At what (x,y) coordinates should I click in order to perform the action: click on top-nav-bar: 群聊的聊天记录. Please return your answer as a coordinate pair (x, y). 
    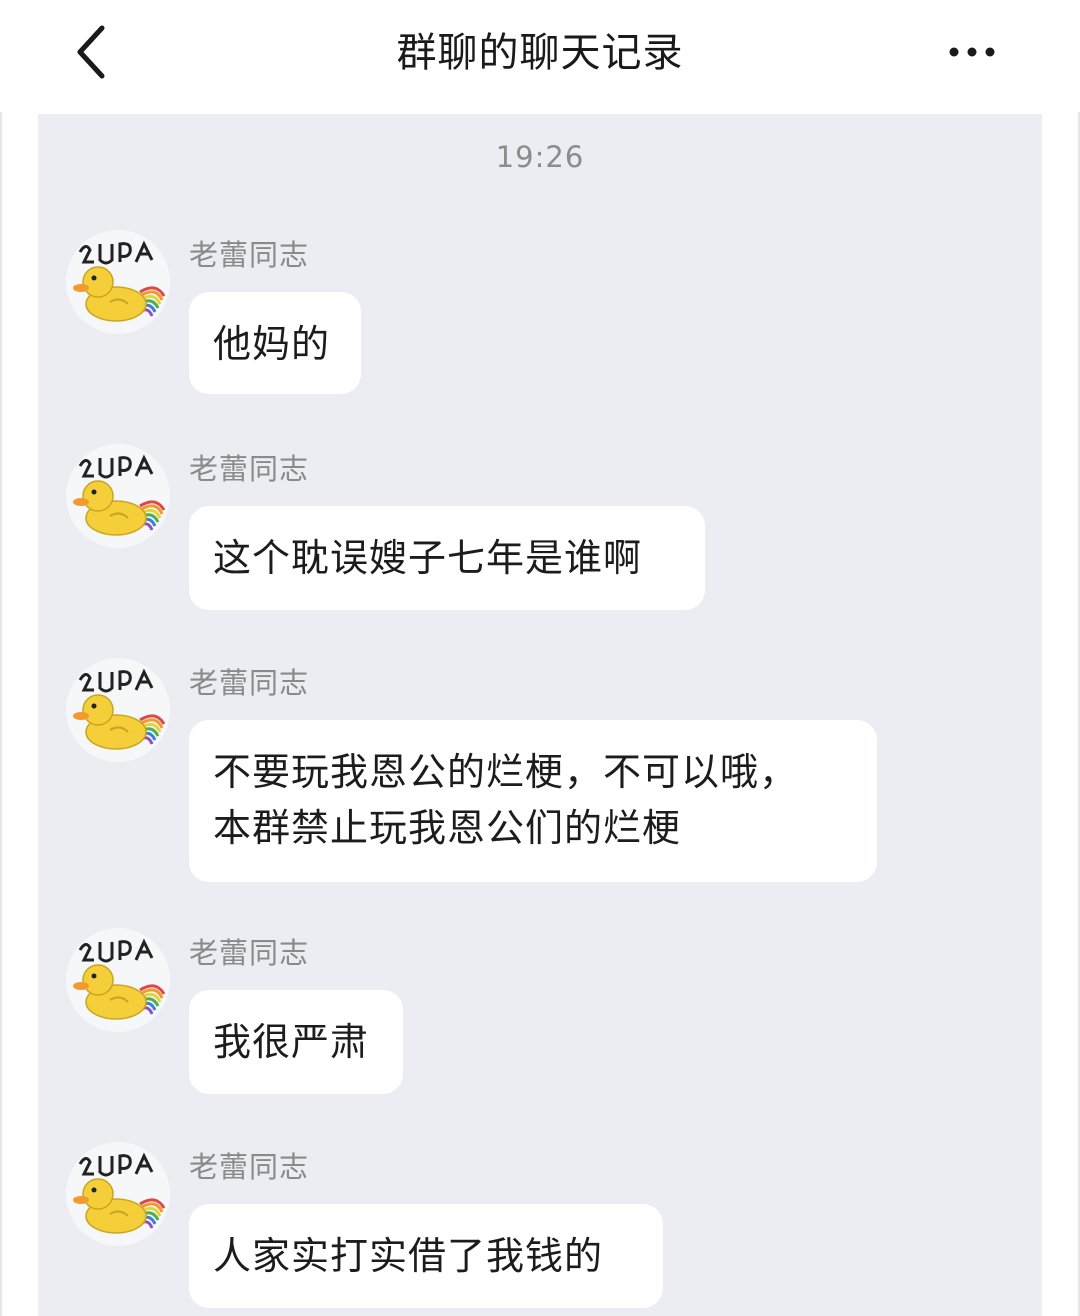
    Looking at the image, I should click on (540, 56).